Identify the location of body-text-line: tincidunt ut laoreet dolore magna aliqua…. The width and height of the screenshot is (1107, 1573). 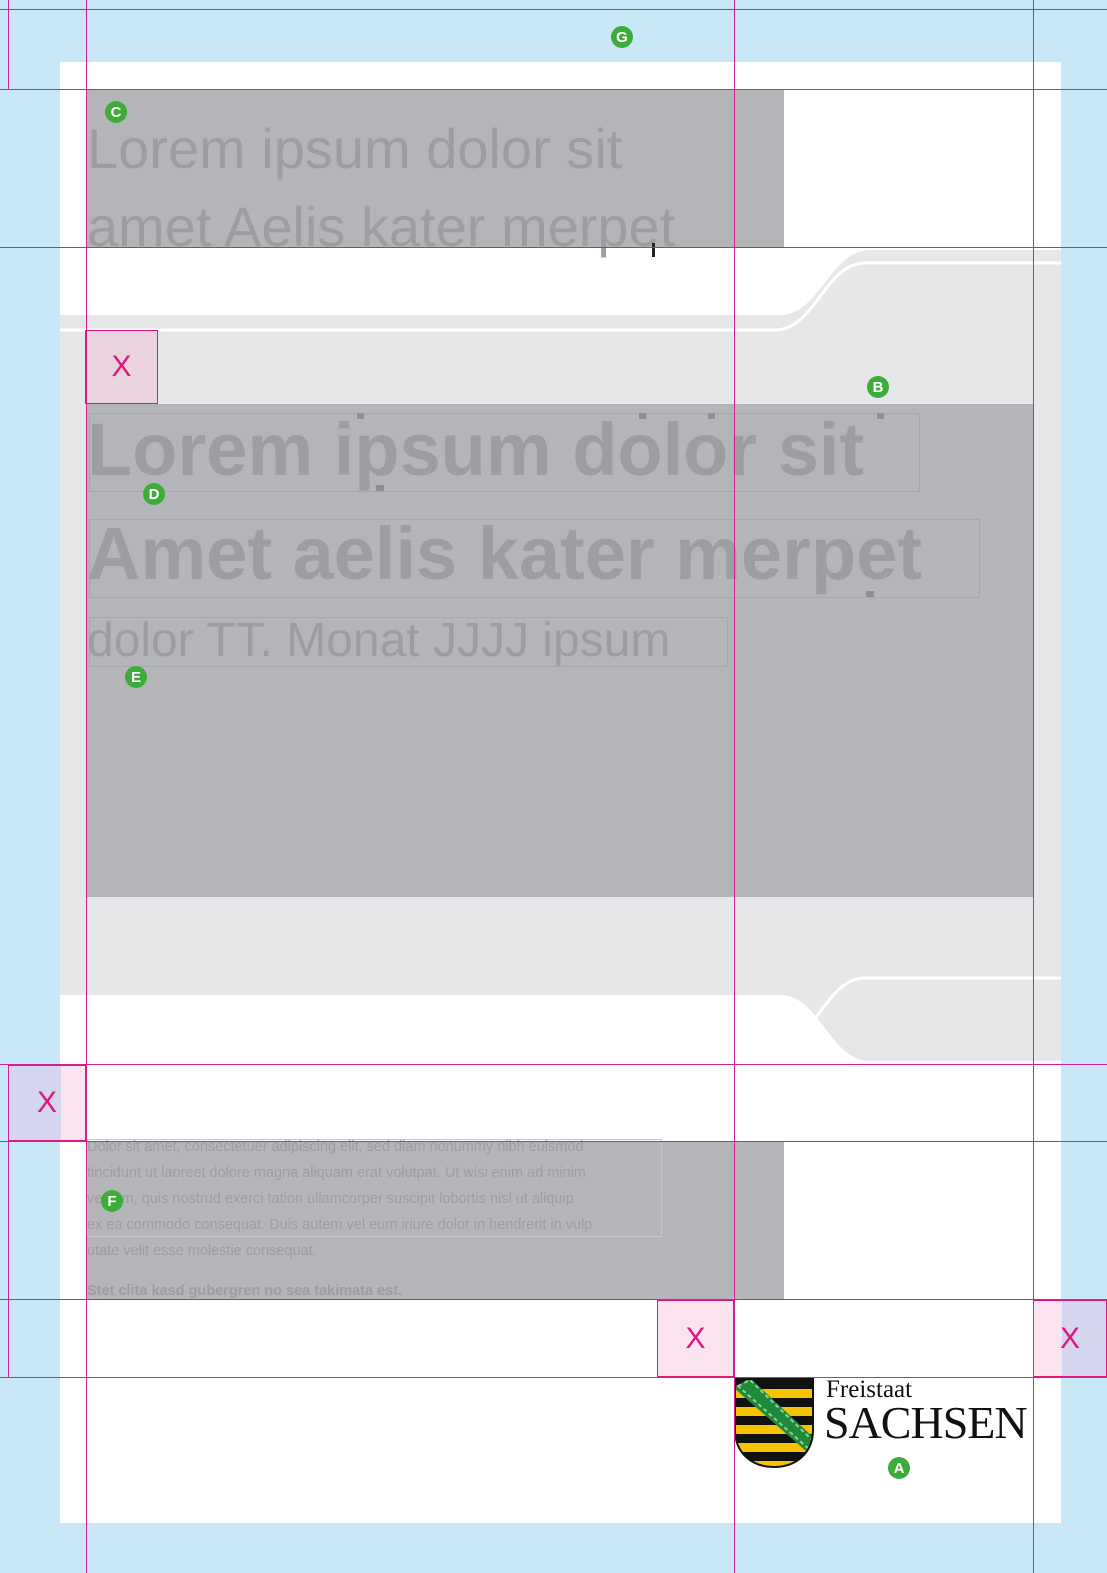
(336, 1173).